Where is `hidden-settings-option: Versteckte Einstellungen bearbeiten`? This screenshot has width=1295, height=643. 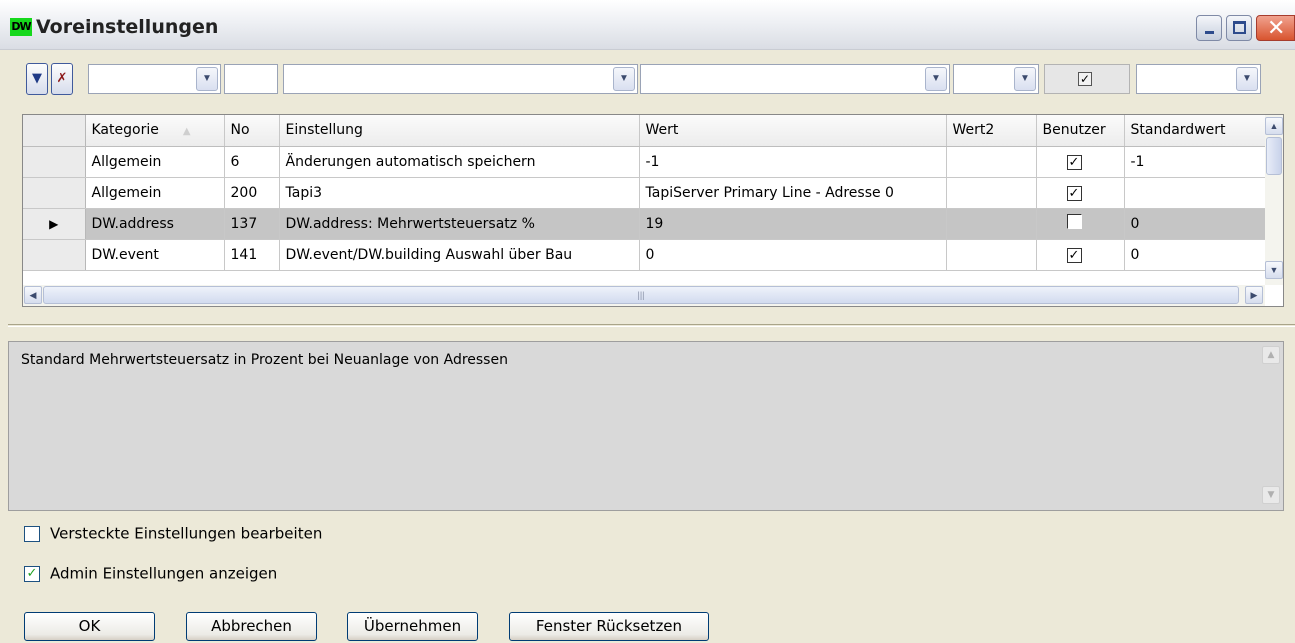
hidden-settings-option: Versteckte Einstellungen bearbeiten is located at coordinates (173, 533).